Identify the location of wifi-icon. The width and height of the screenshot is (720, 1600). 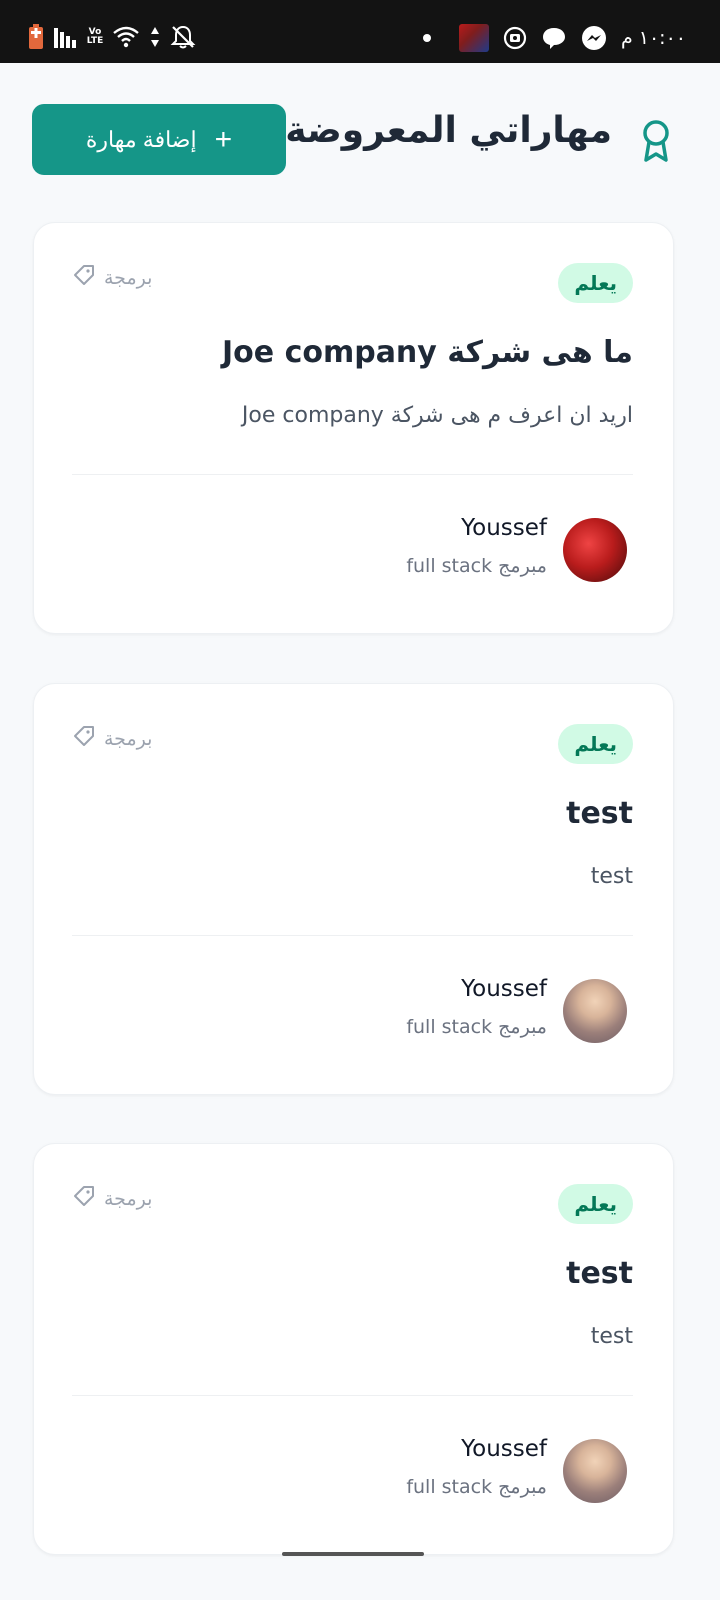
(126, 37).